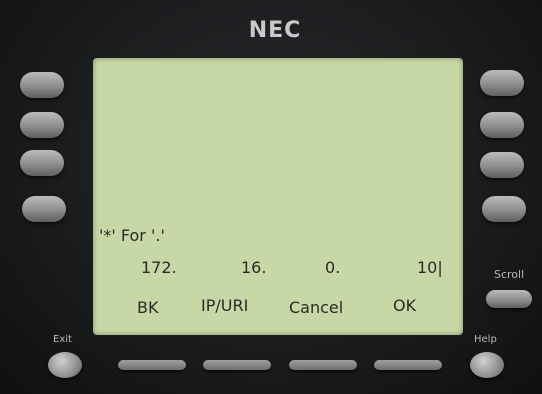 The image size is (542, 394). I want to click on brand-logo: NEC, so click(275, 30).